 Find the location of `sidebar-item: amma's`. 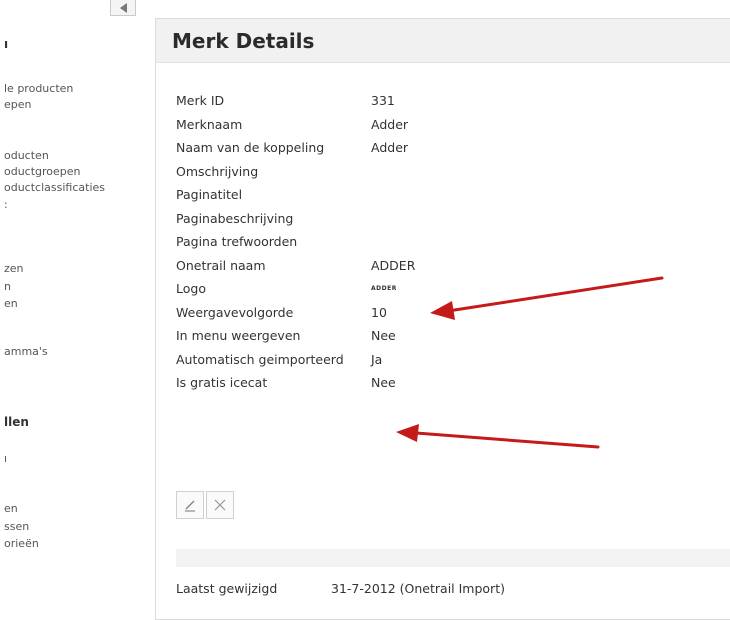

sidebar-item: amma's is located at coordinates (26, 351).